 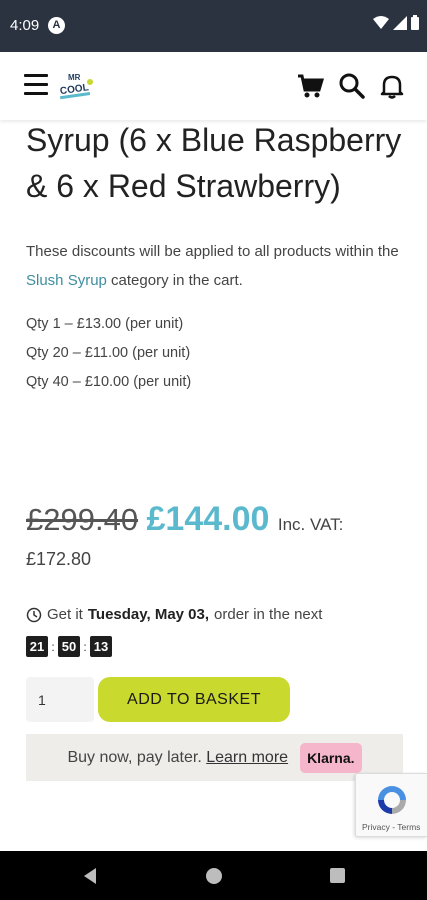 What do you see at coordinates (148, 614) in the screenshot?
I see `delivery-date: Tuesday, May 03,` at bounding box center [148, 614].